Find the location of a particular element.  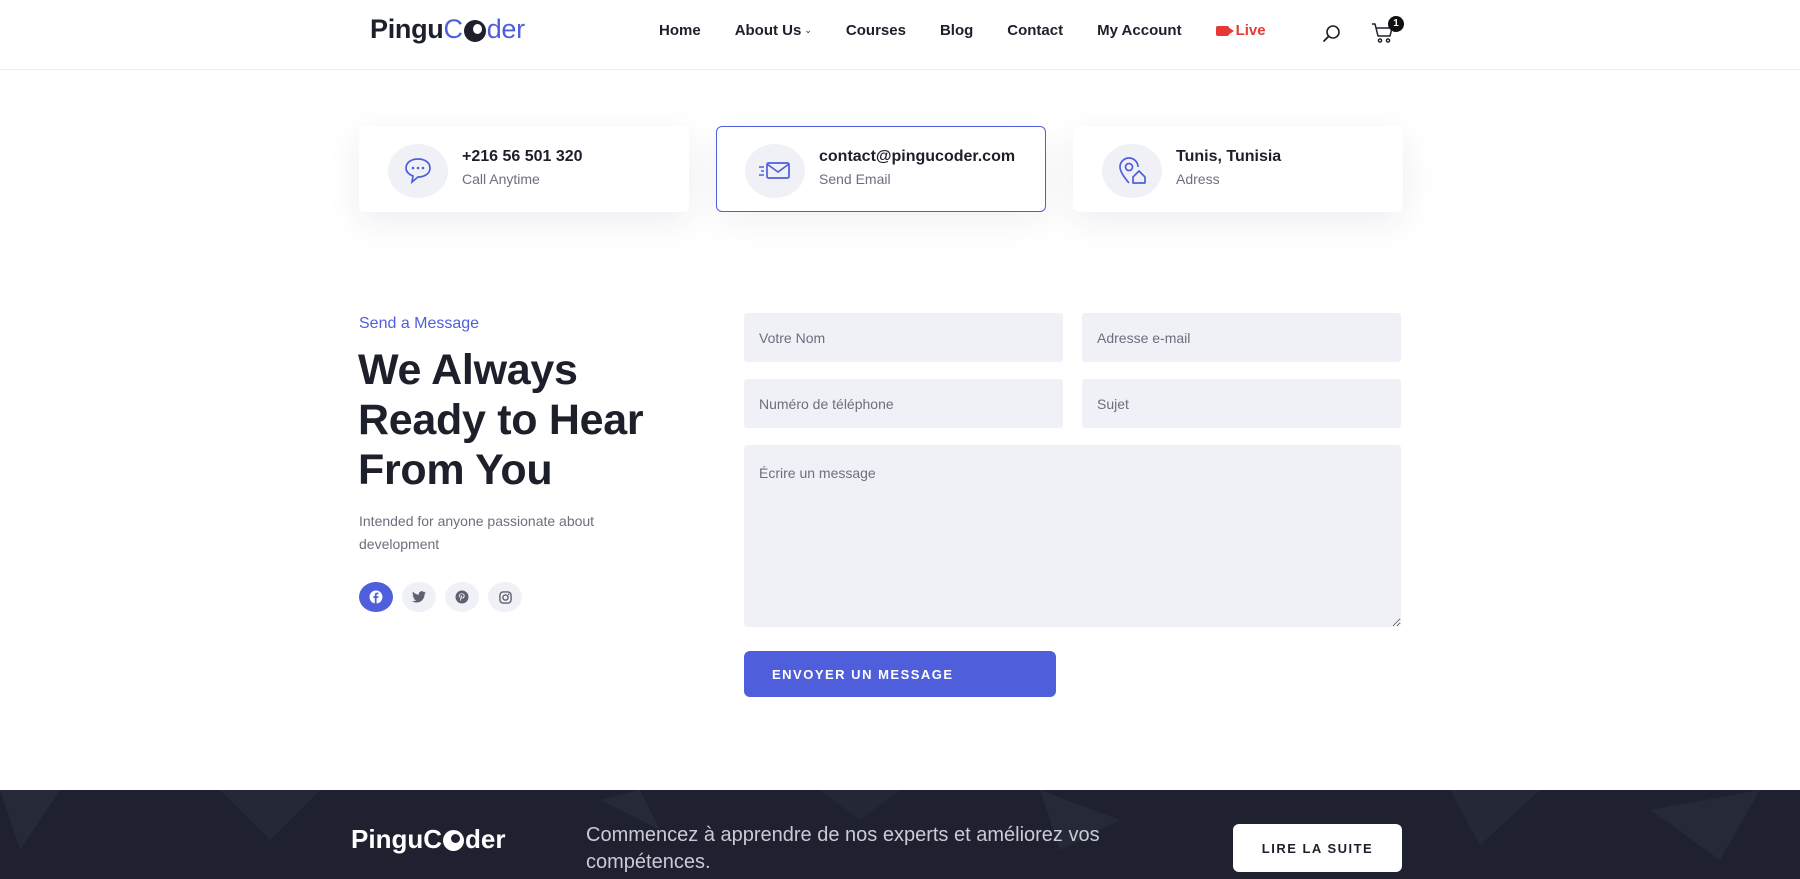

site-logo: Pingu C der is located at coordinates (447, 29).